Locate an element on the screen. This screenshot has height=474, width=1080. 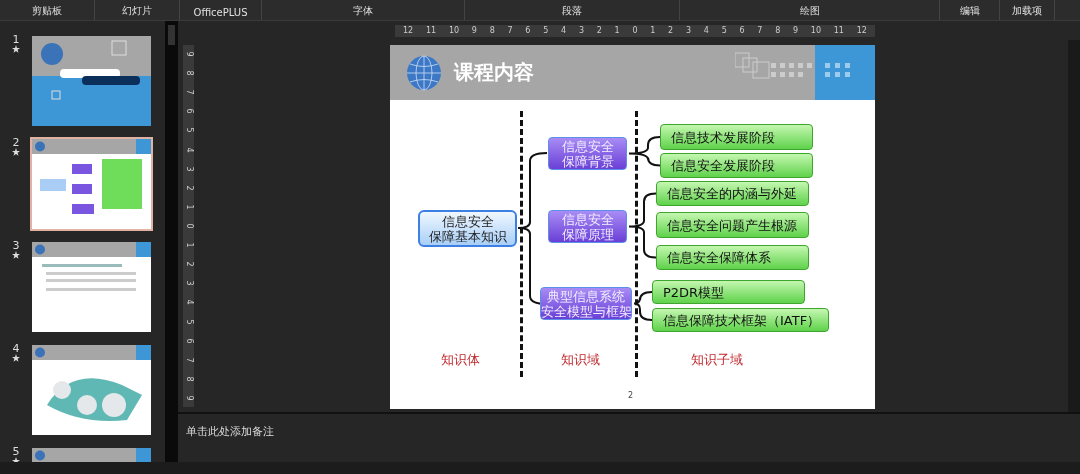
ribbon-group-label: 剪贴板 is located at coordinates (47, 11).